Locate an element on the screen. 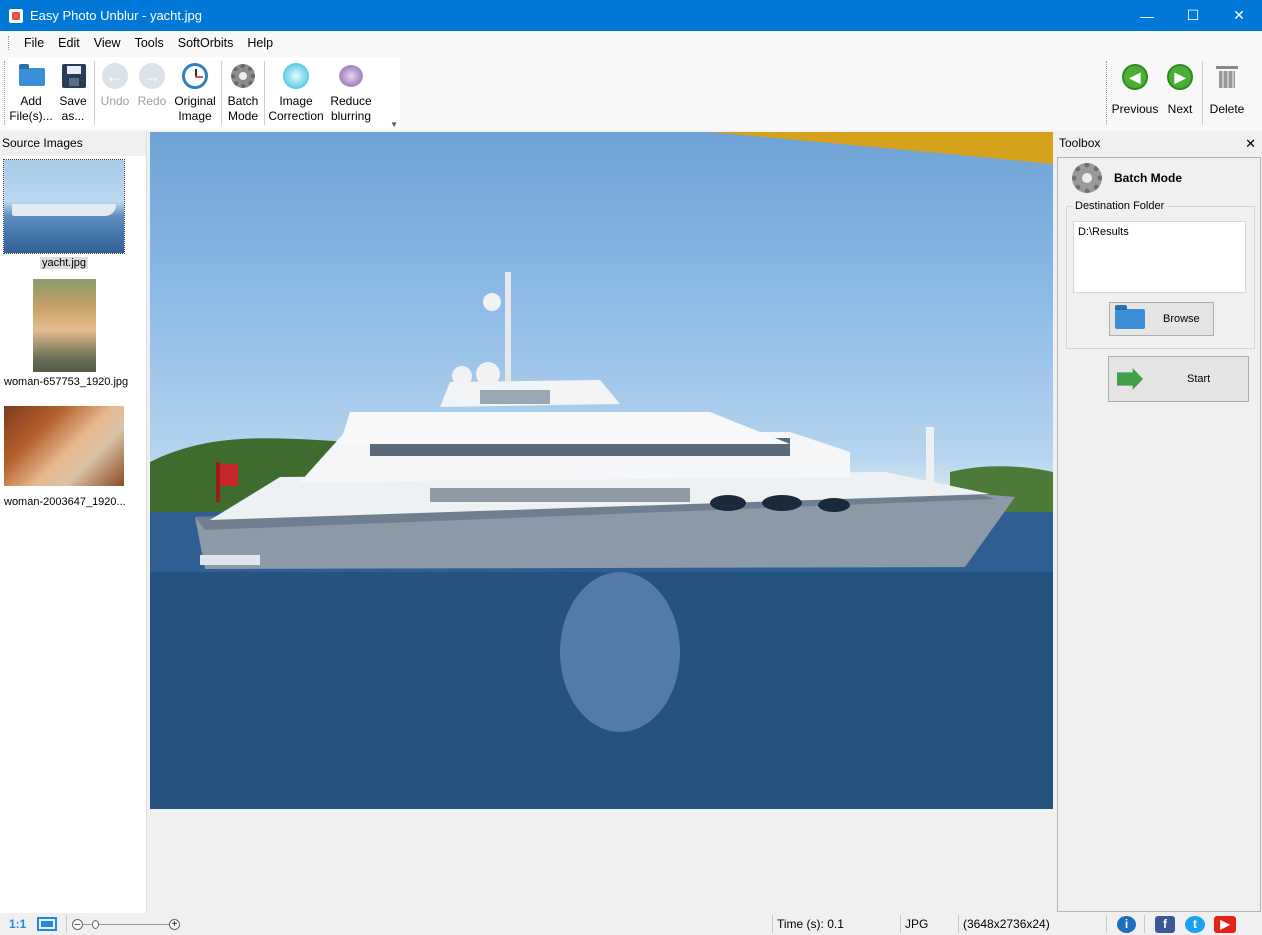  next-button: ▶ Next is located at coordinates (1180, 93).